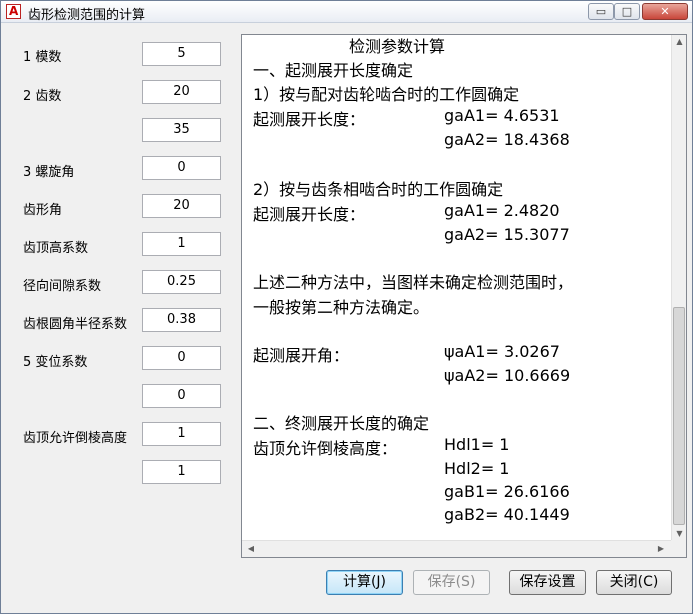 Image resolution: width=693 pixels, height=614 pixels. What do you see at coordinates (679, 416) in the screenshot?
I see `vertical-scroll-thumb` at bounding box center [679, 416].